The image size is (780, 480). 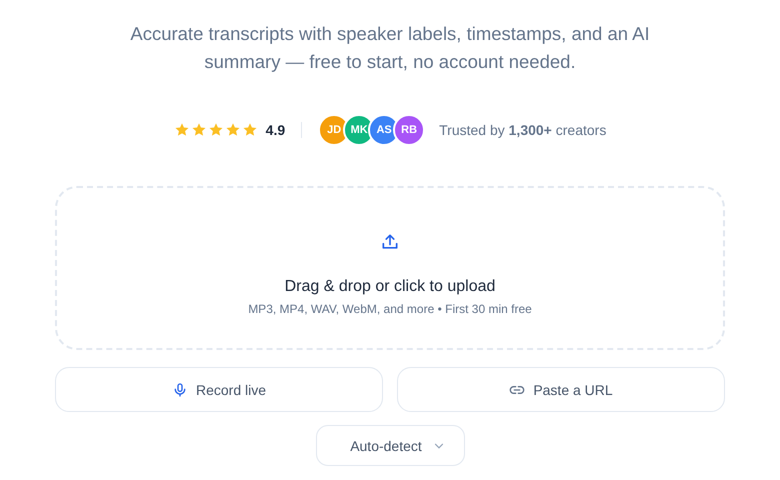 I want to click on record-button: Record live, so click(x=219, y=389).